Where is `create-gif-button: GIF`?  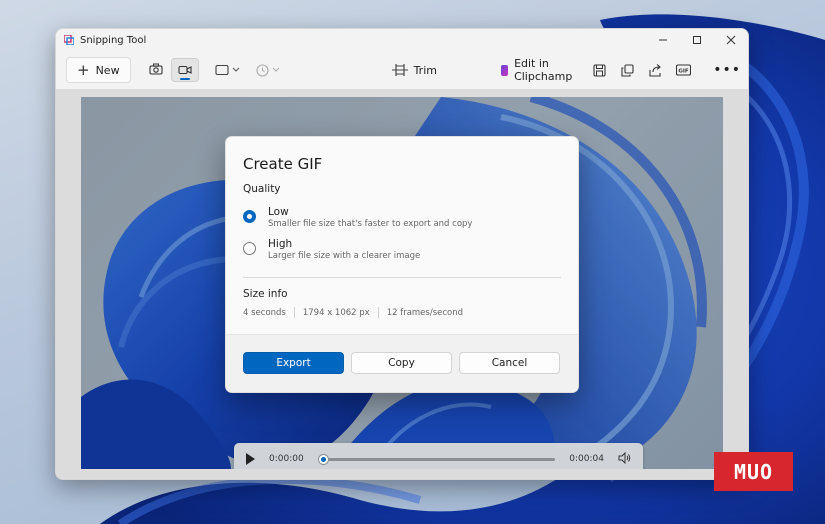
create-gif-button: GIF is located at coordinates (684, 70).